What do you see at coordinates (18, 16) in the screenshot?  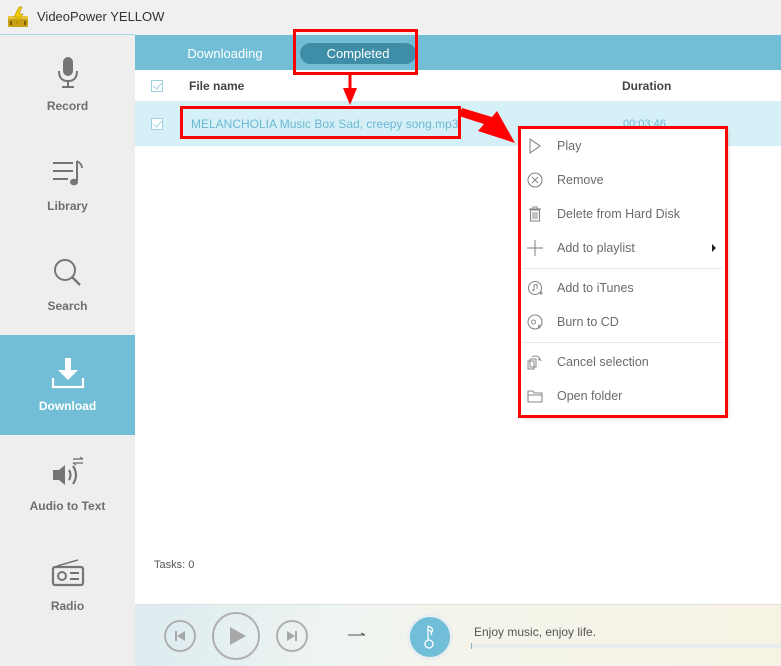 I see `app-logo-icon` at bounding box center [18, 16].